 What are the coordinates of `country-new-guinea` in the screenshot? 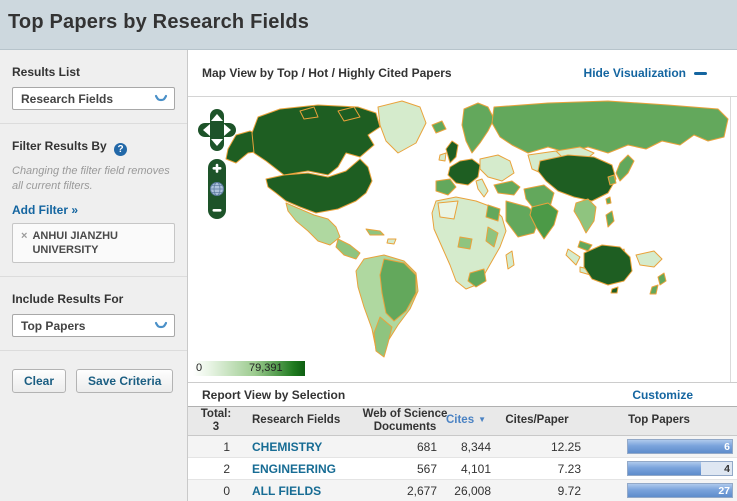 It's located at (649, 259).